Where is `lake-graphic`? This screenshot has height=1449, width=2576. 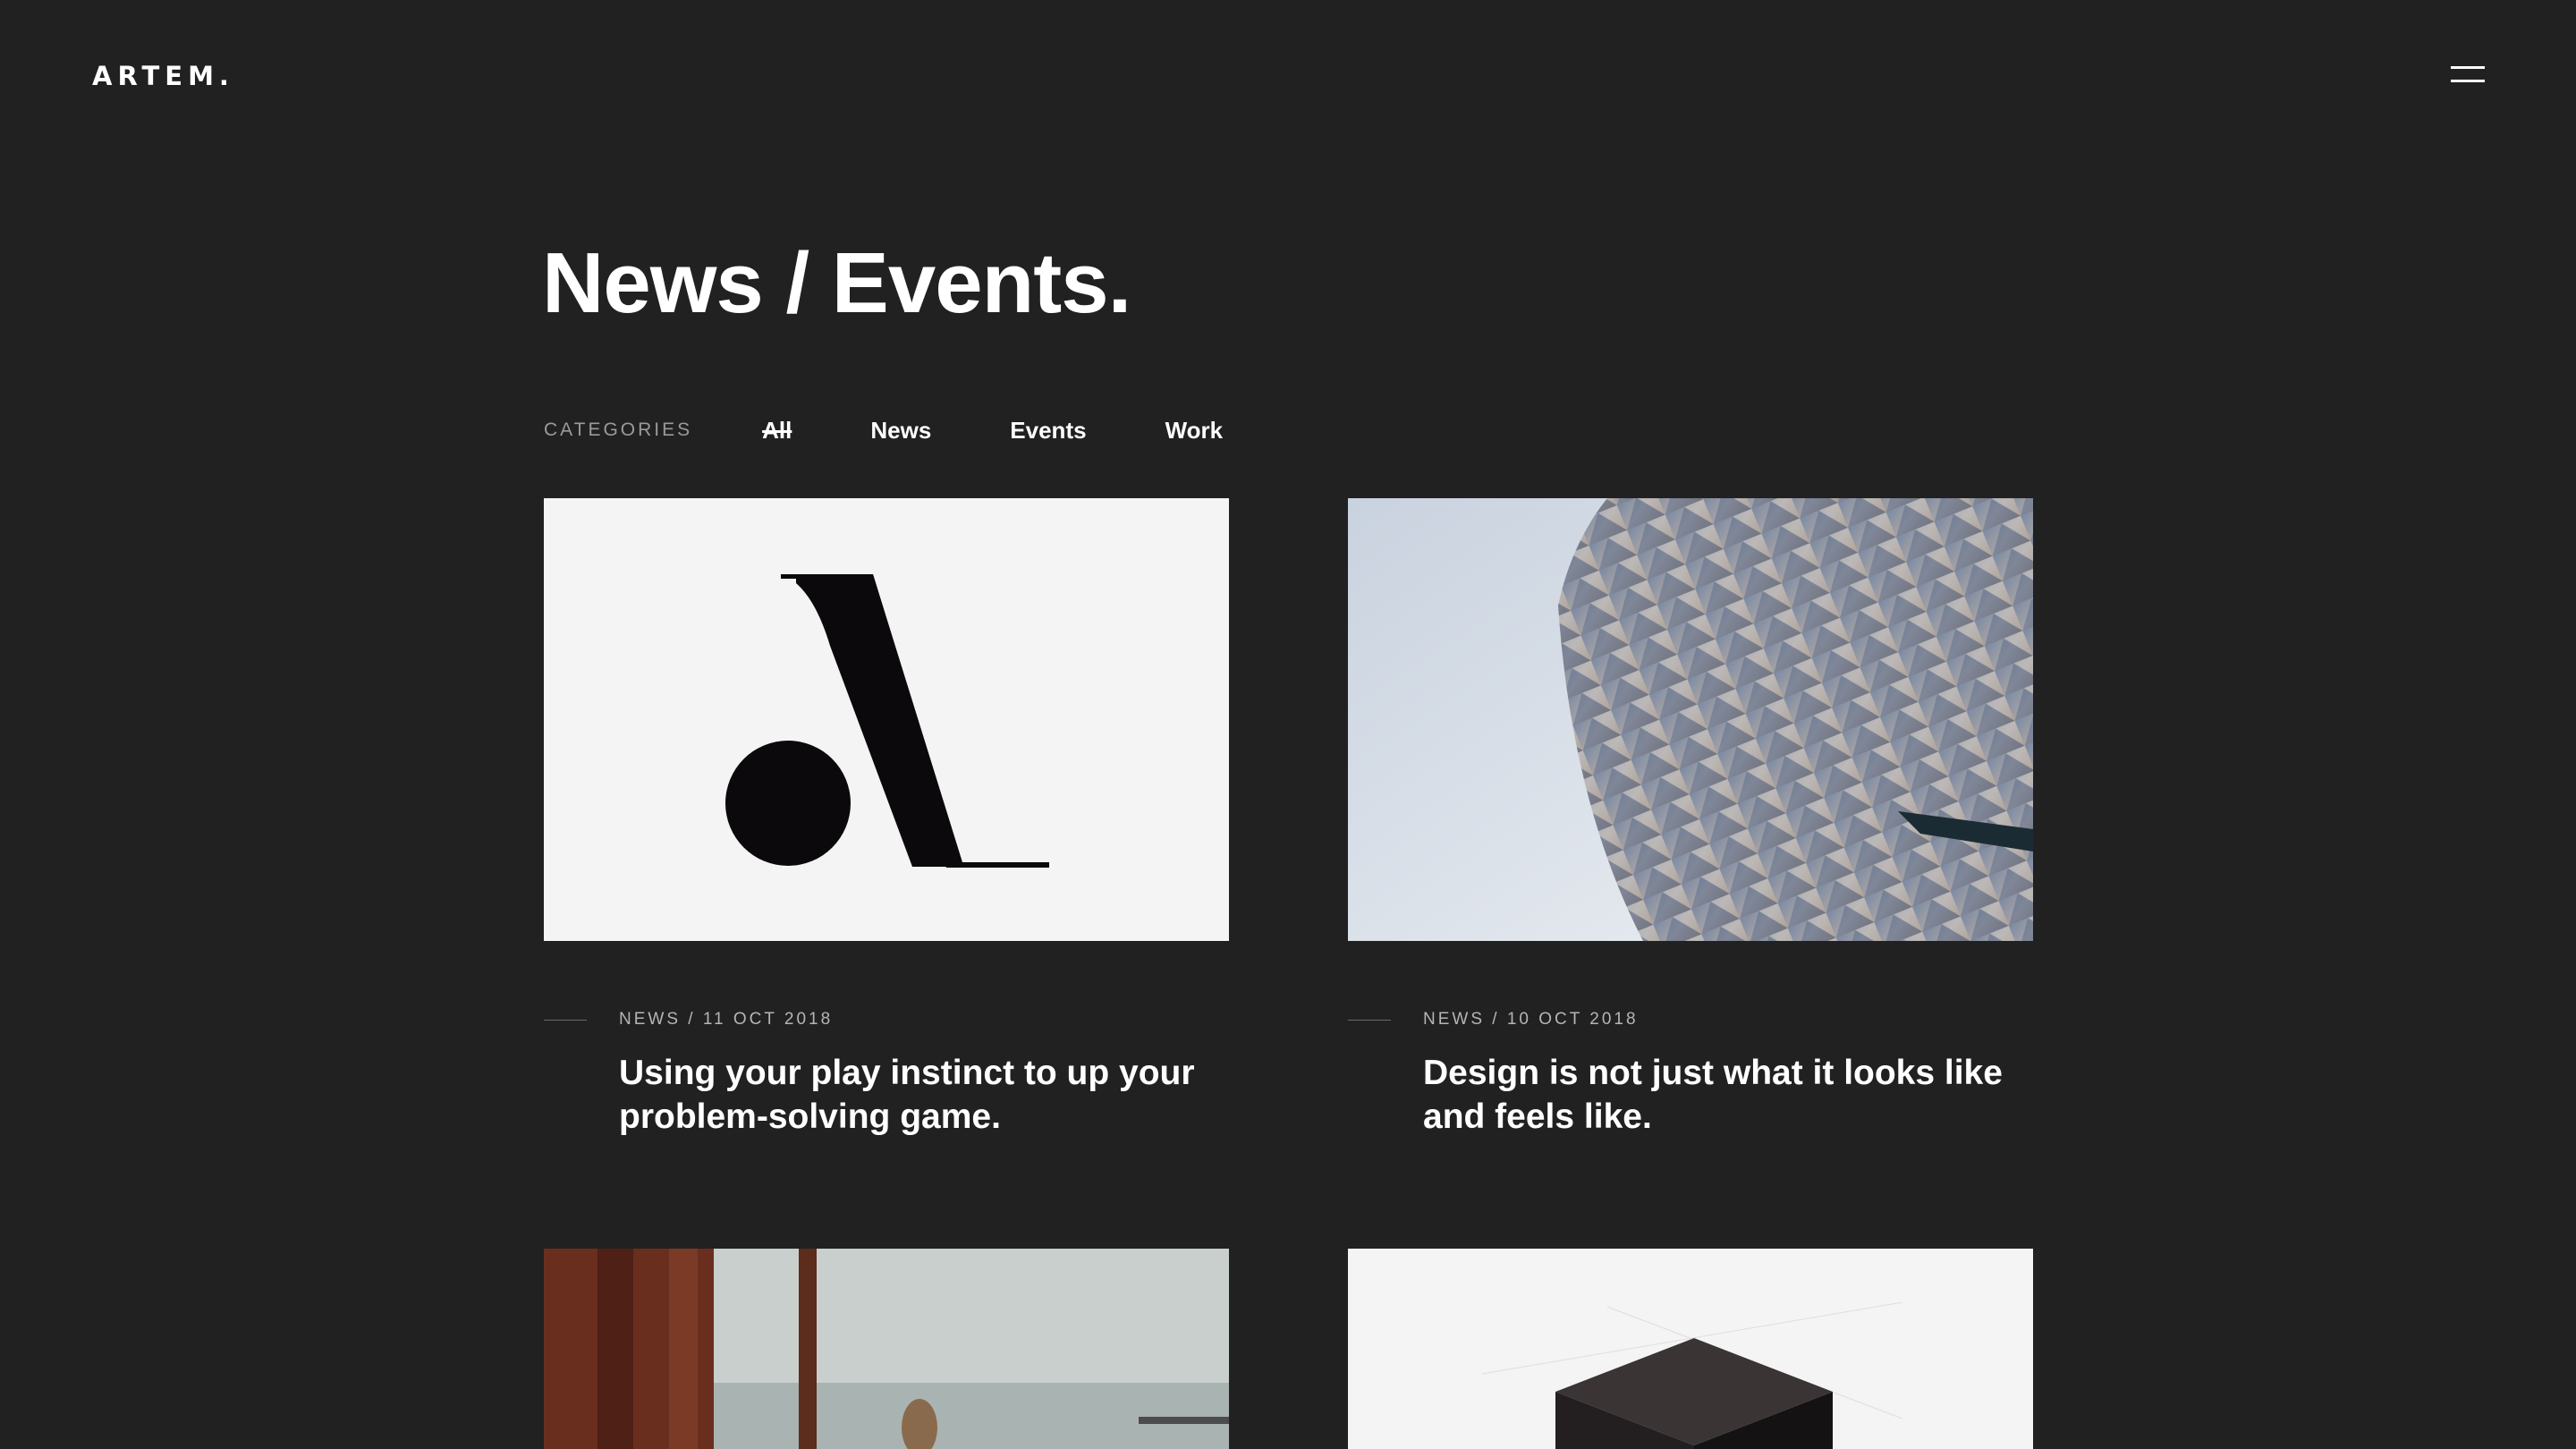
lake-graphic is located at coordinates (886, 1349).